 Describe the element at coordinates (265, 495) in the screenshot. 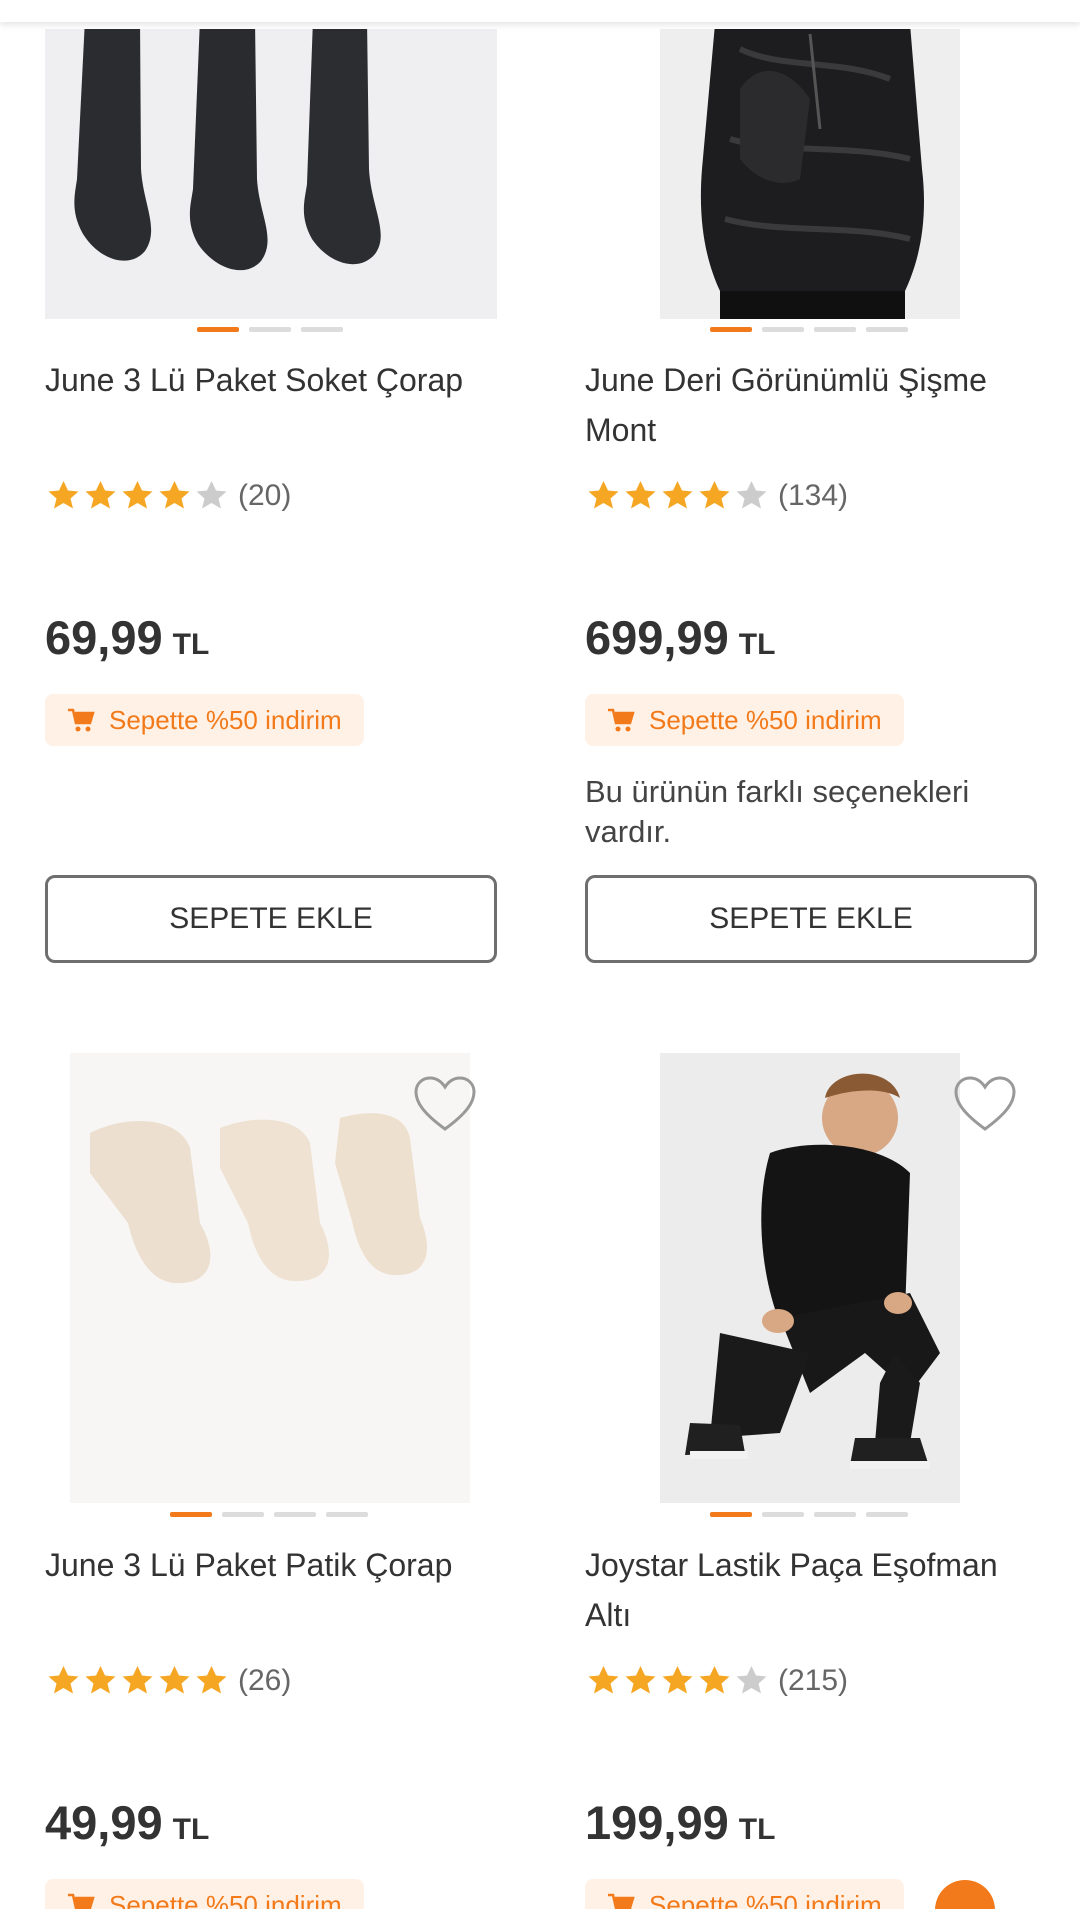

I see `rating-count: (20)` at that location.